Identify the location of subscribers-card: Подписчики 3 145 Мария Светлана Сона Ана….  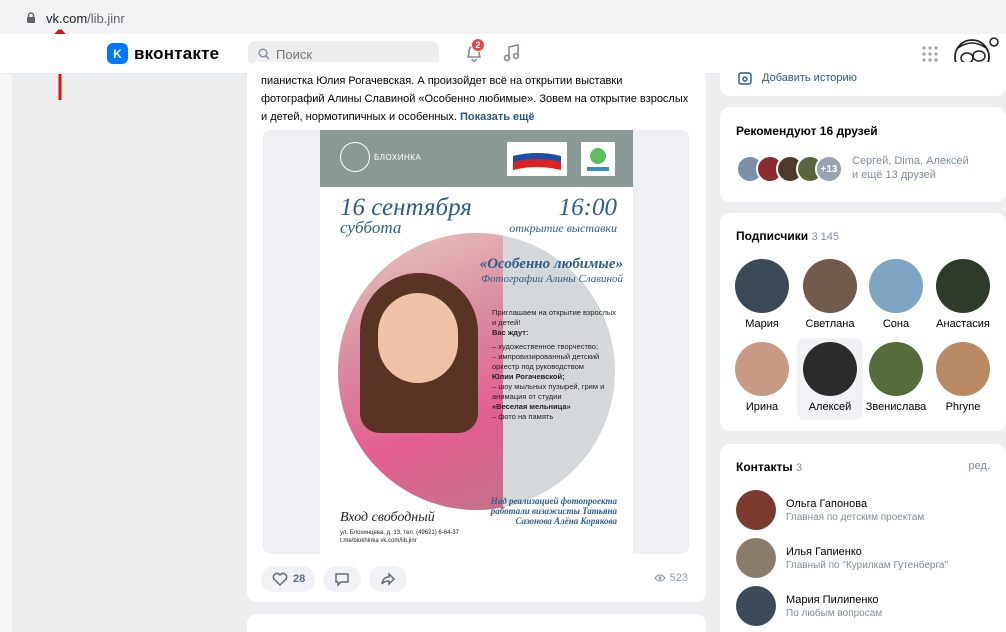
(863, 322).